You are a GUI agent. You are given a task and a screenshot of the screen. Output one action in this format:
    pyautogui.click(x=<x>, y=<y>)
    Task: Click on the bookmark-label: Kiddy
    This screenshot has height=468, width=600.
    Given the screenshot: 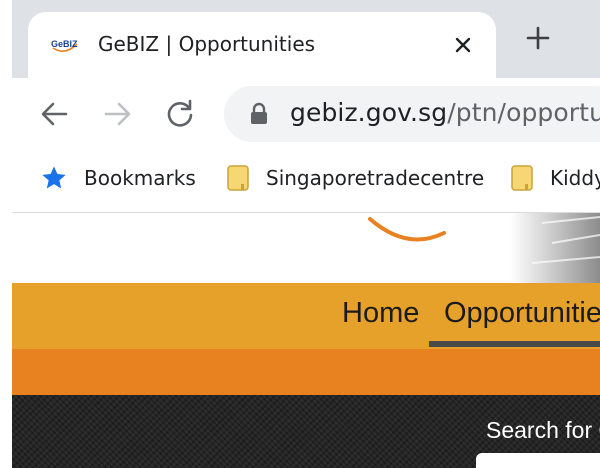 What is the action you would take?
    pyautogui.click(x=575, y=178)
    